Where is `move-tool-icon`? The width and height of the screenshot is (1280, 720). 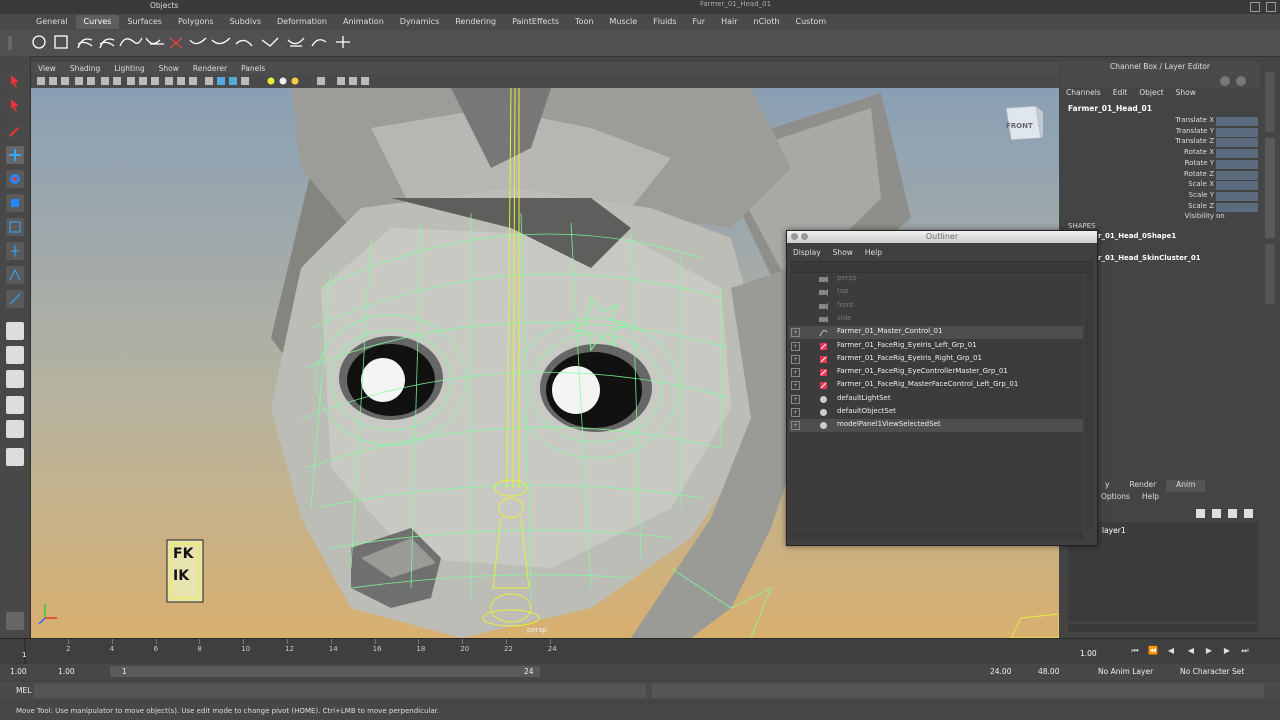
move-tool-icon is located at coordinates (15, 155).